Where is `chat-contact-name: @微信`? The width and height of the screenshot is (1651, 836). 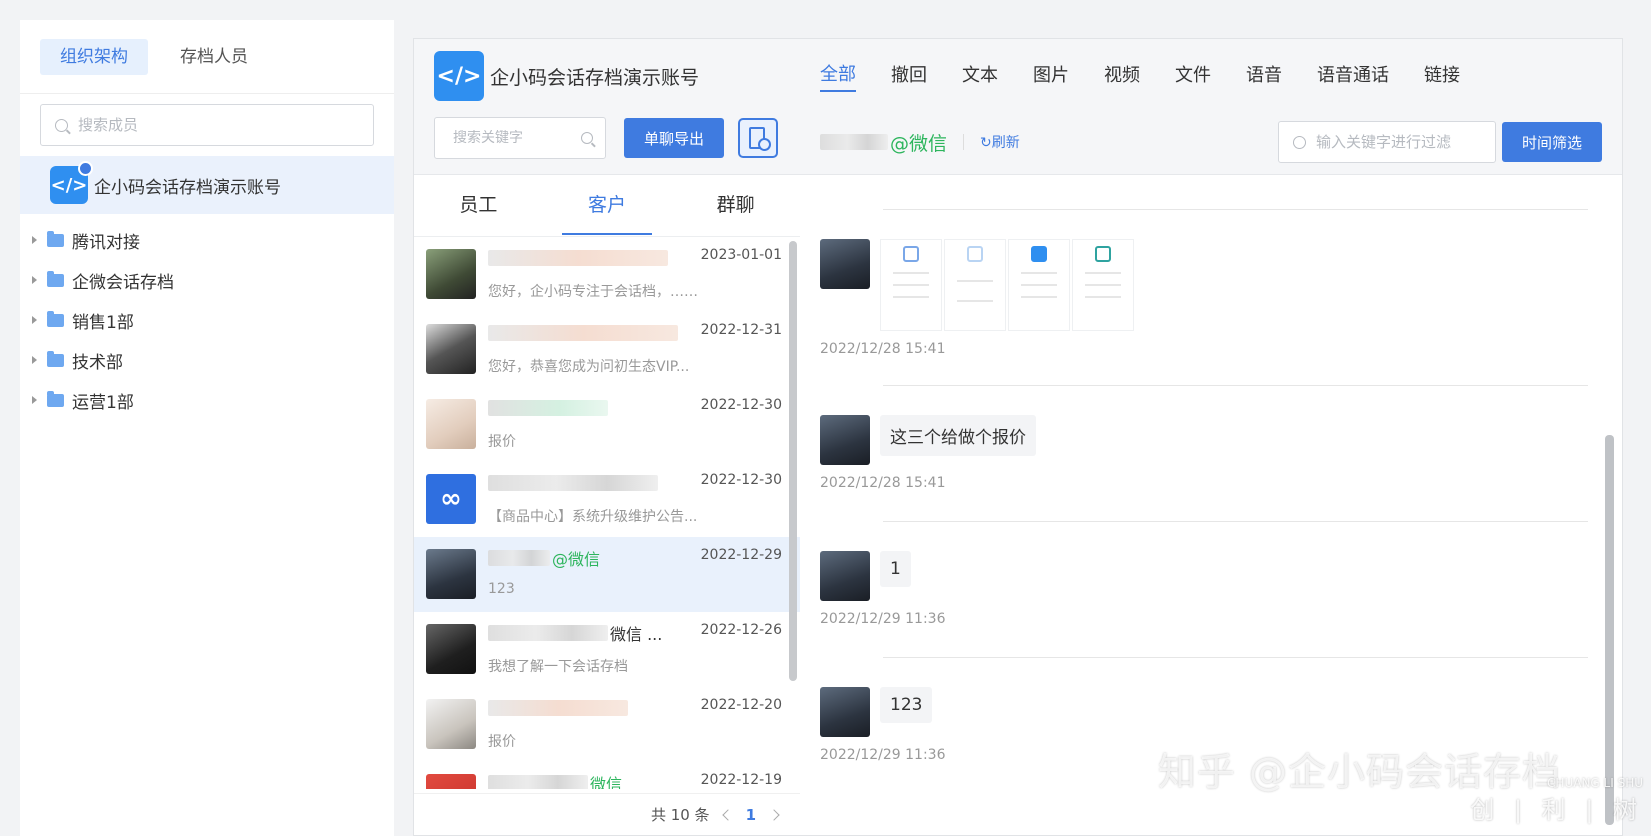
chat-contact-name: @微信 is located at coordinates (883, 142).